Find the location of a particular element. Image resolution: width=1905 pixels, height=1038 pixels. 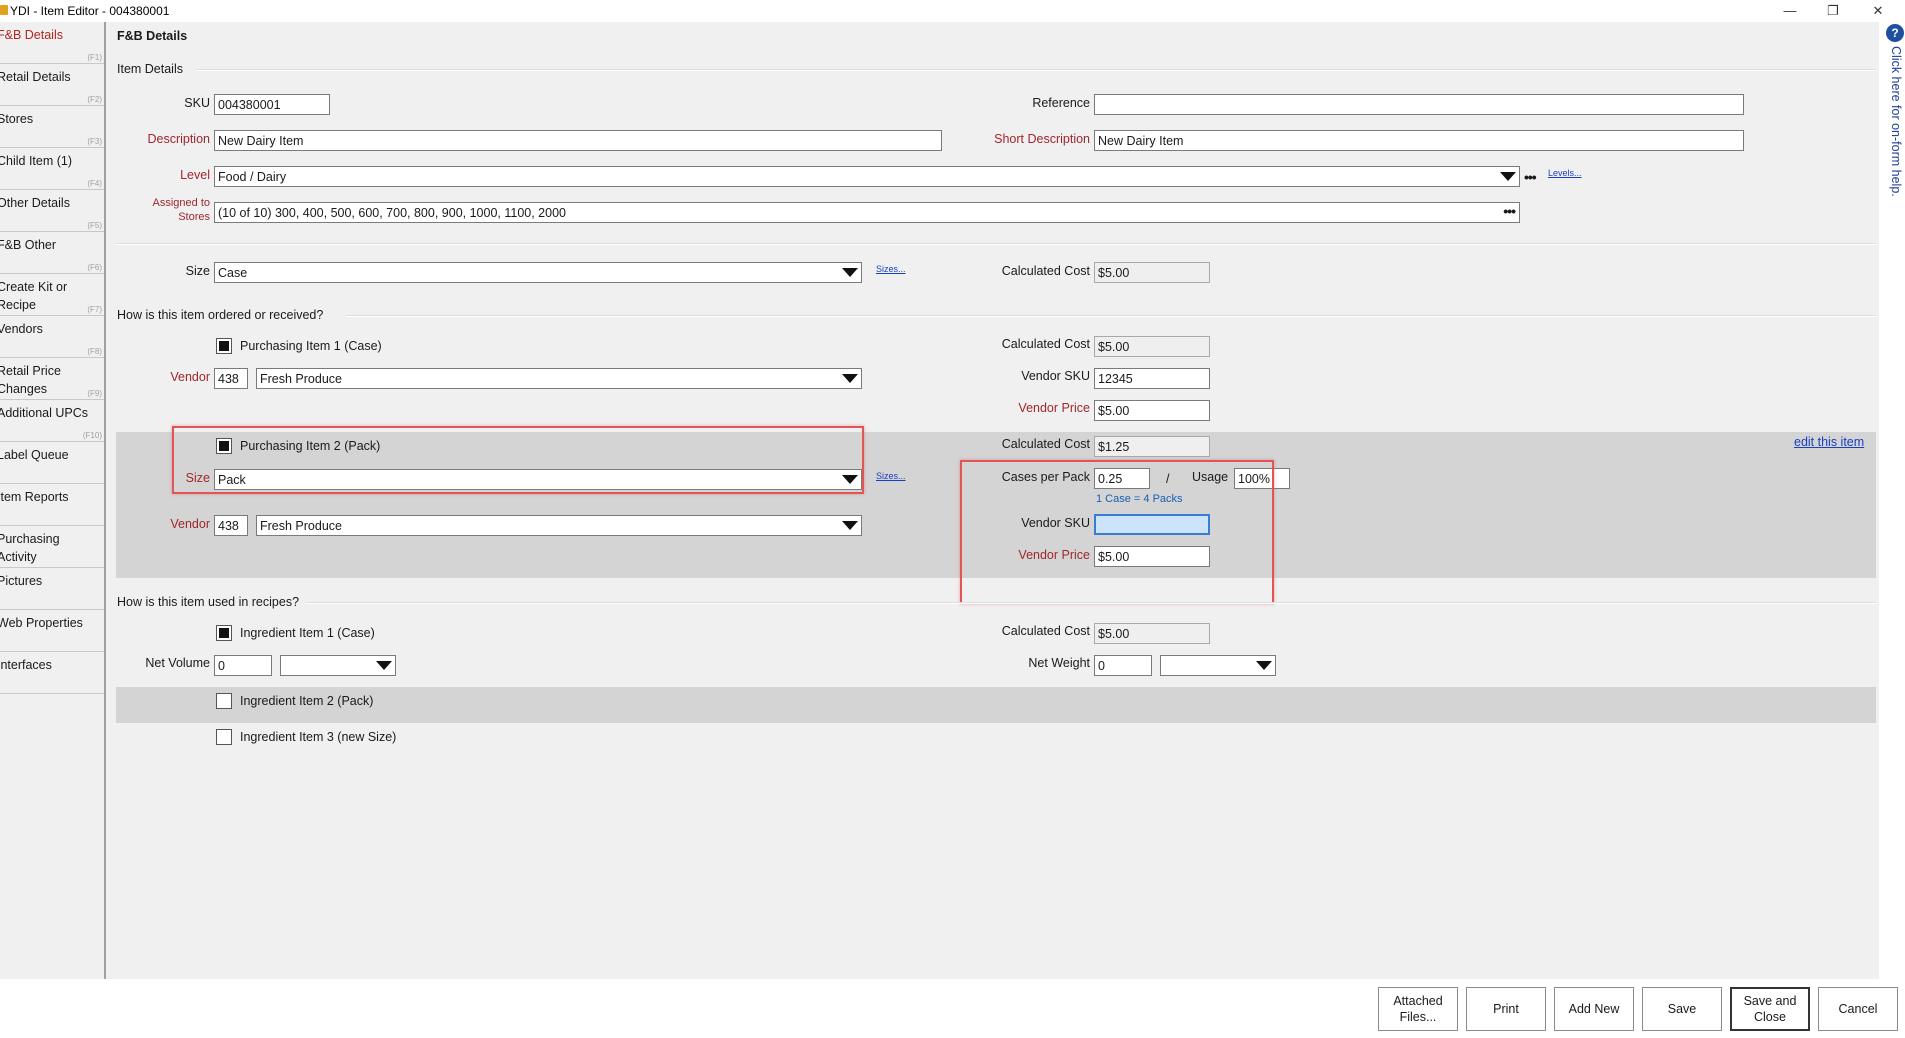

p1-calculated-cost-field: $5.00 is located at coordinates (1152, 346).